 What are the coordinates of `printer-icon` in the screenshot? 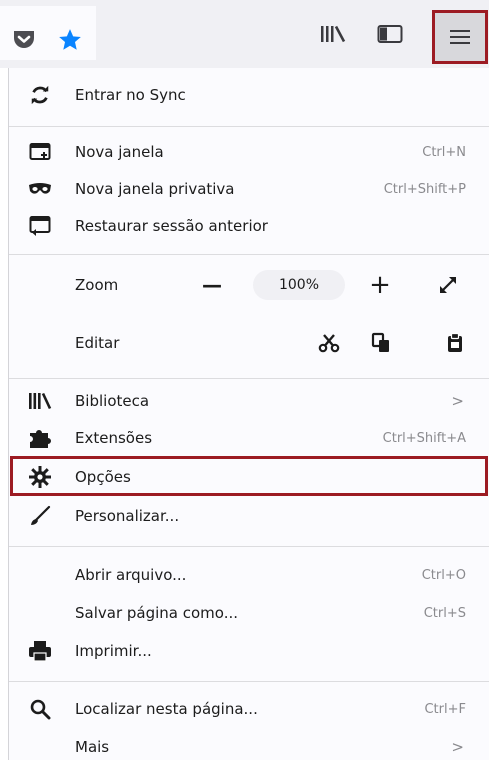 It's located at (40, 651).